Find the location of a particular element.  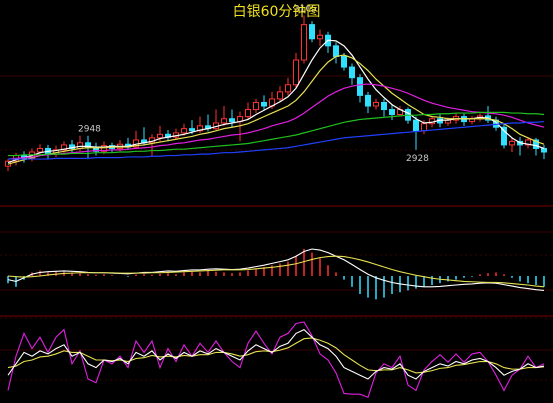

chart-title: 白银60分钟图 is located at coordinates (276, 12).